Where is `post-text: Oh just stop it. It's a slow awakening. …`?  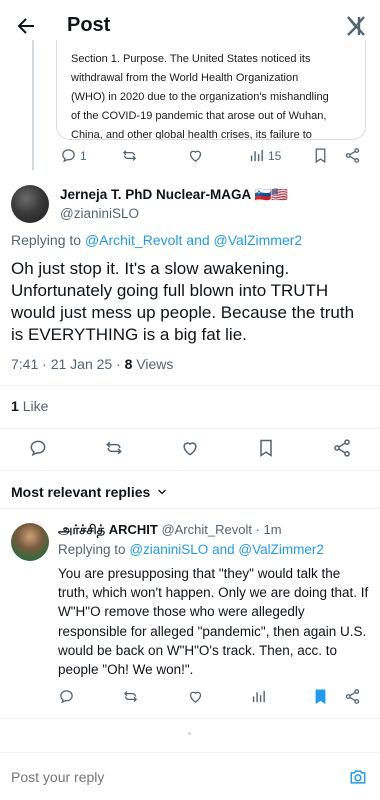
post-text: Oh just stop it. It's a slow awakening. … is located at coordinates (183, 301).